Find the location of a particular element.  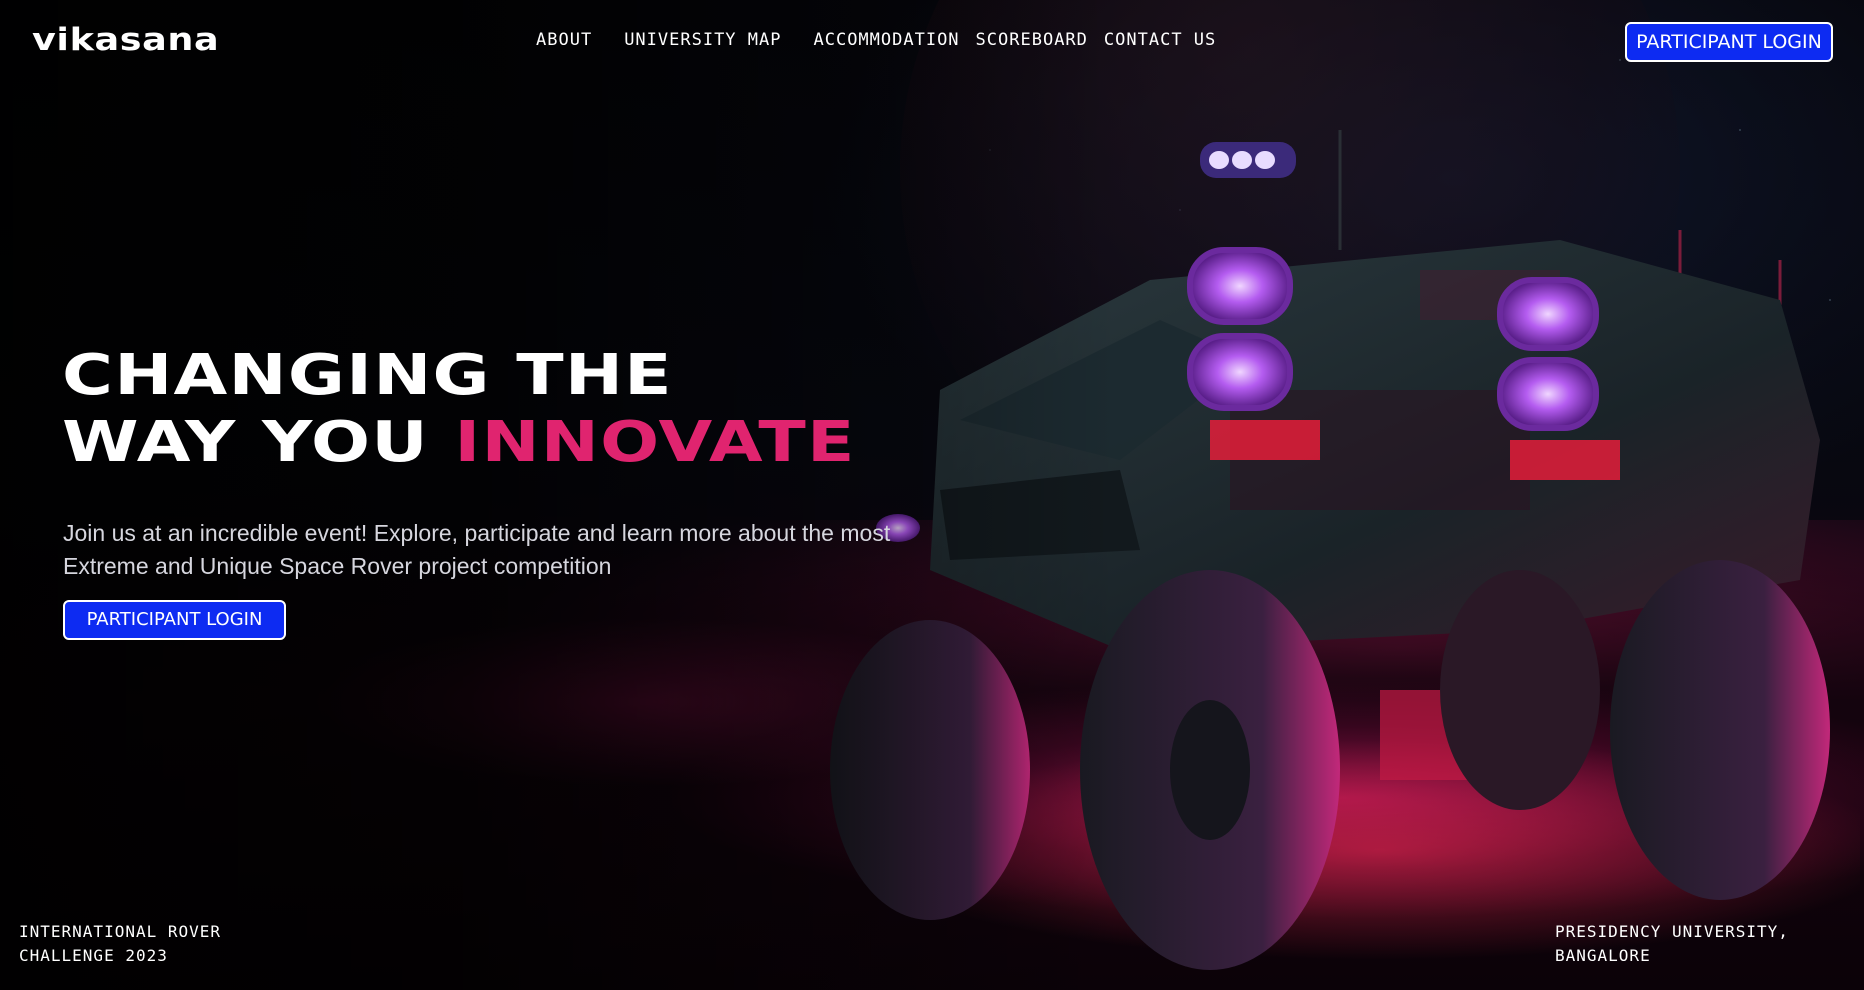

hero-participant-login-button: PARTICIPANT LOGIN is located at coordinates (174, 620).